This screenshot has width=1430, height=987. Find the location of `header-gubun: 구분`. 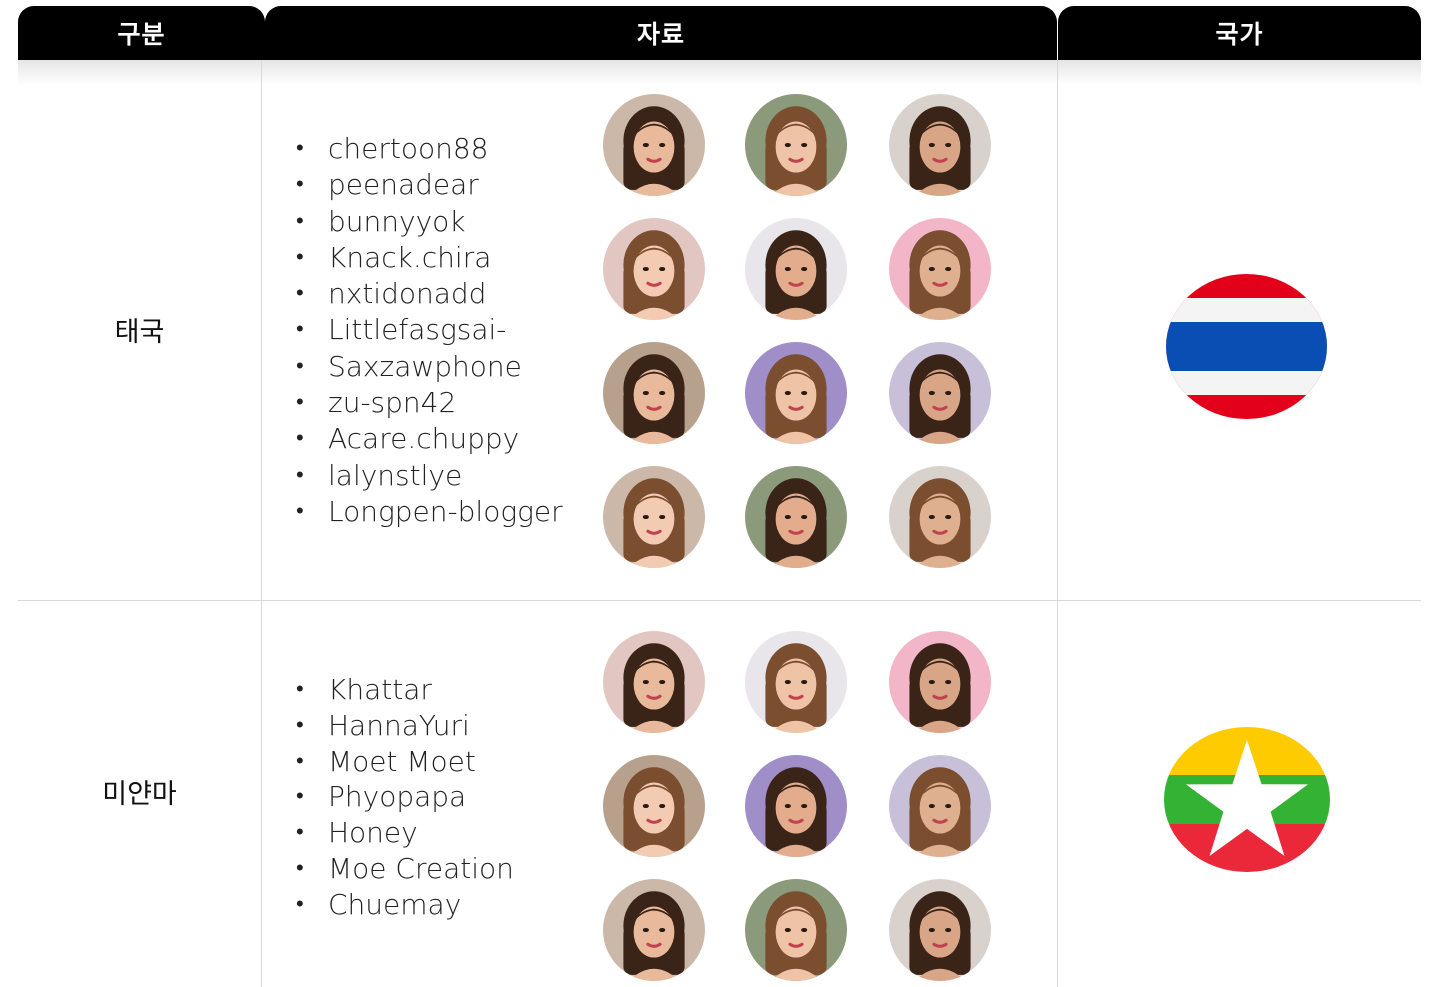

header-gubun: 구분 is located at coordinates (141, 33).